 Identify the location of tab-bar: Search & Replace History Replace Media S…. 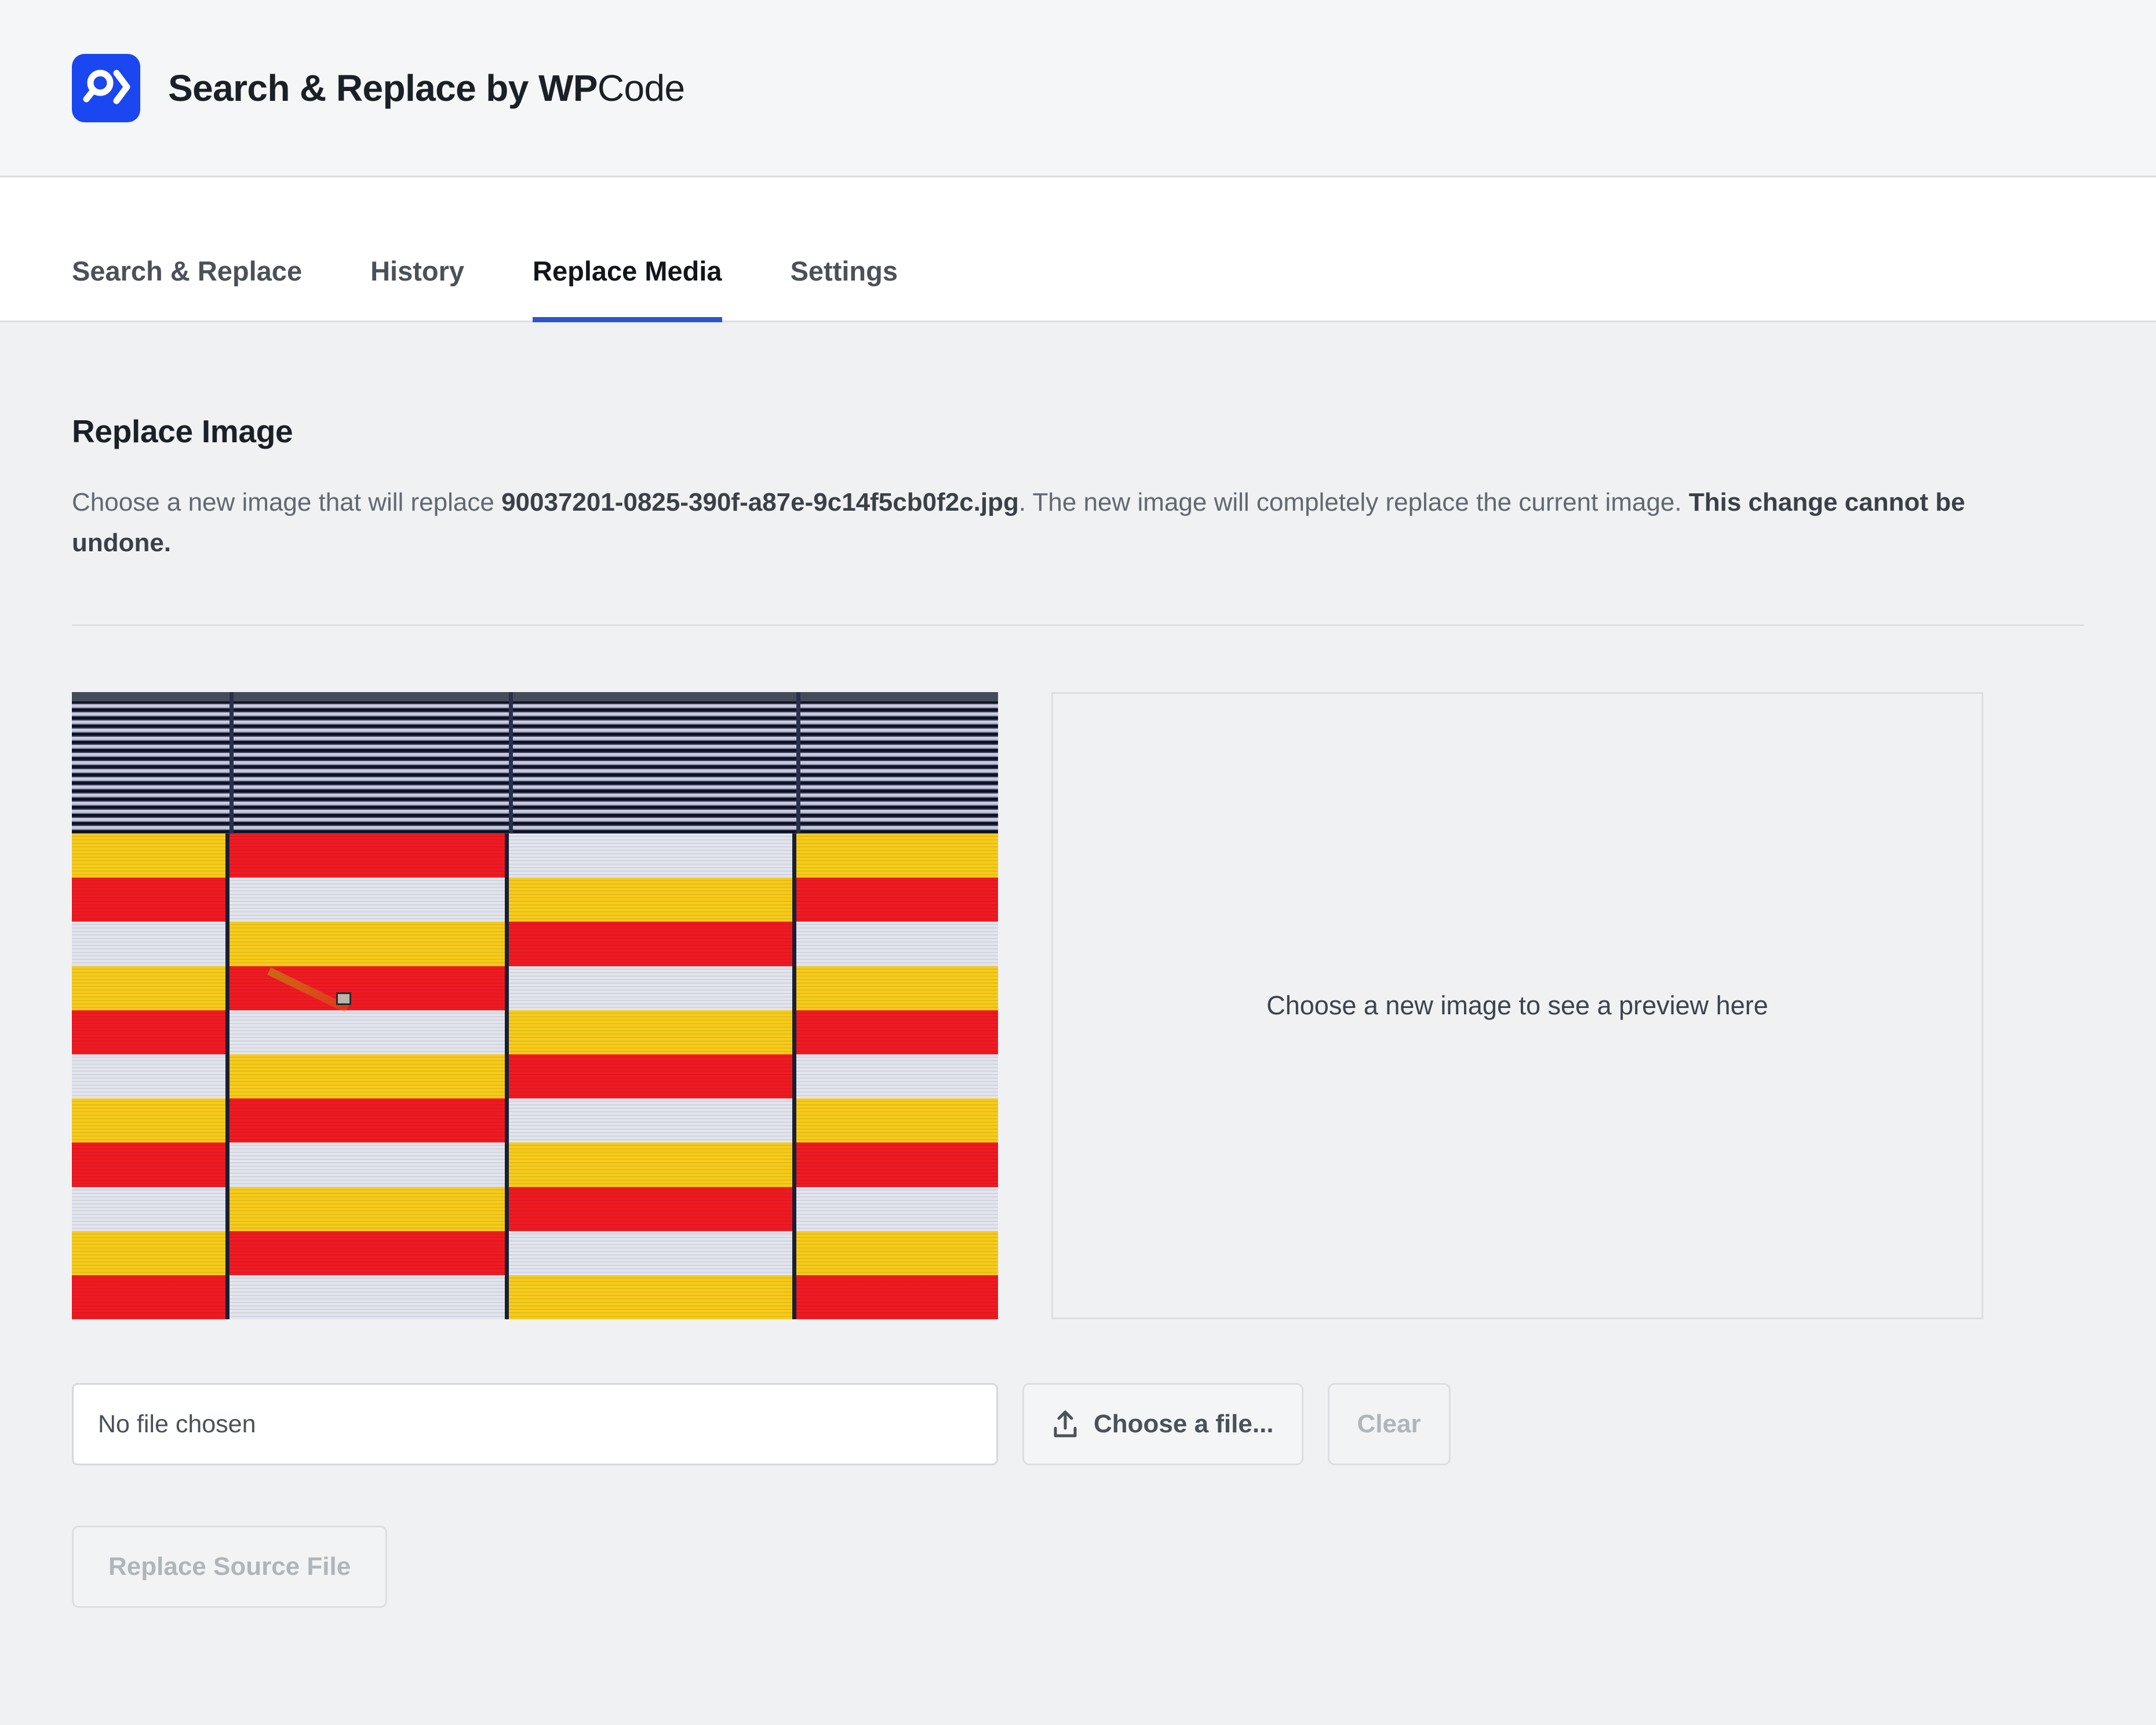
(1078, 249).